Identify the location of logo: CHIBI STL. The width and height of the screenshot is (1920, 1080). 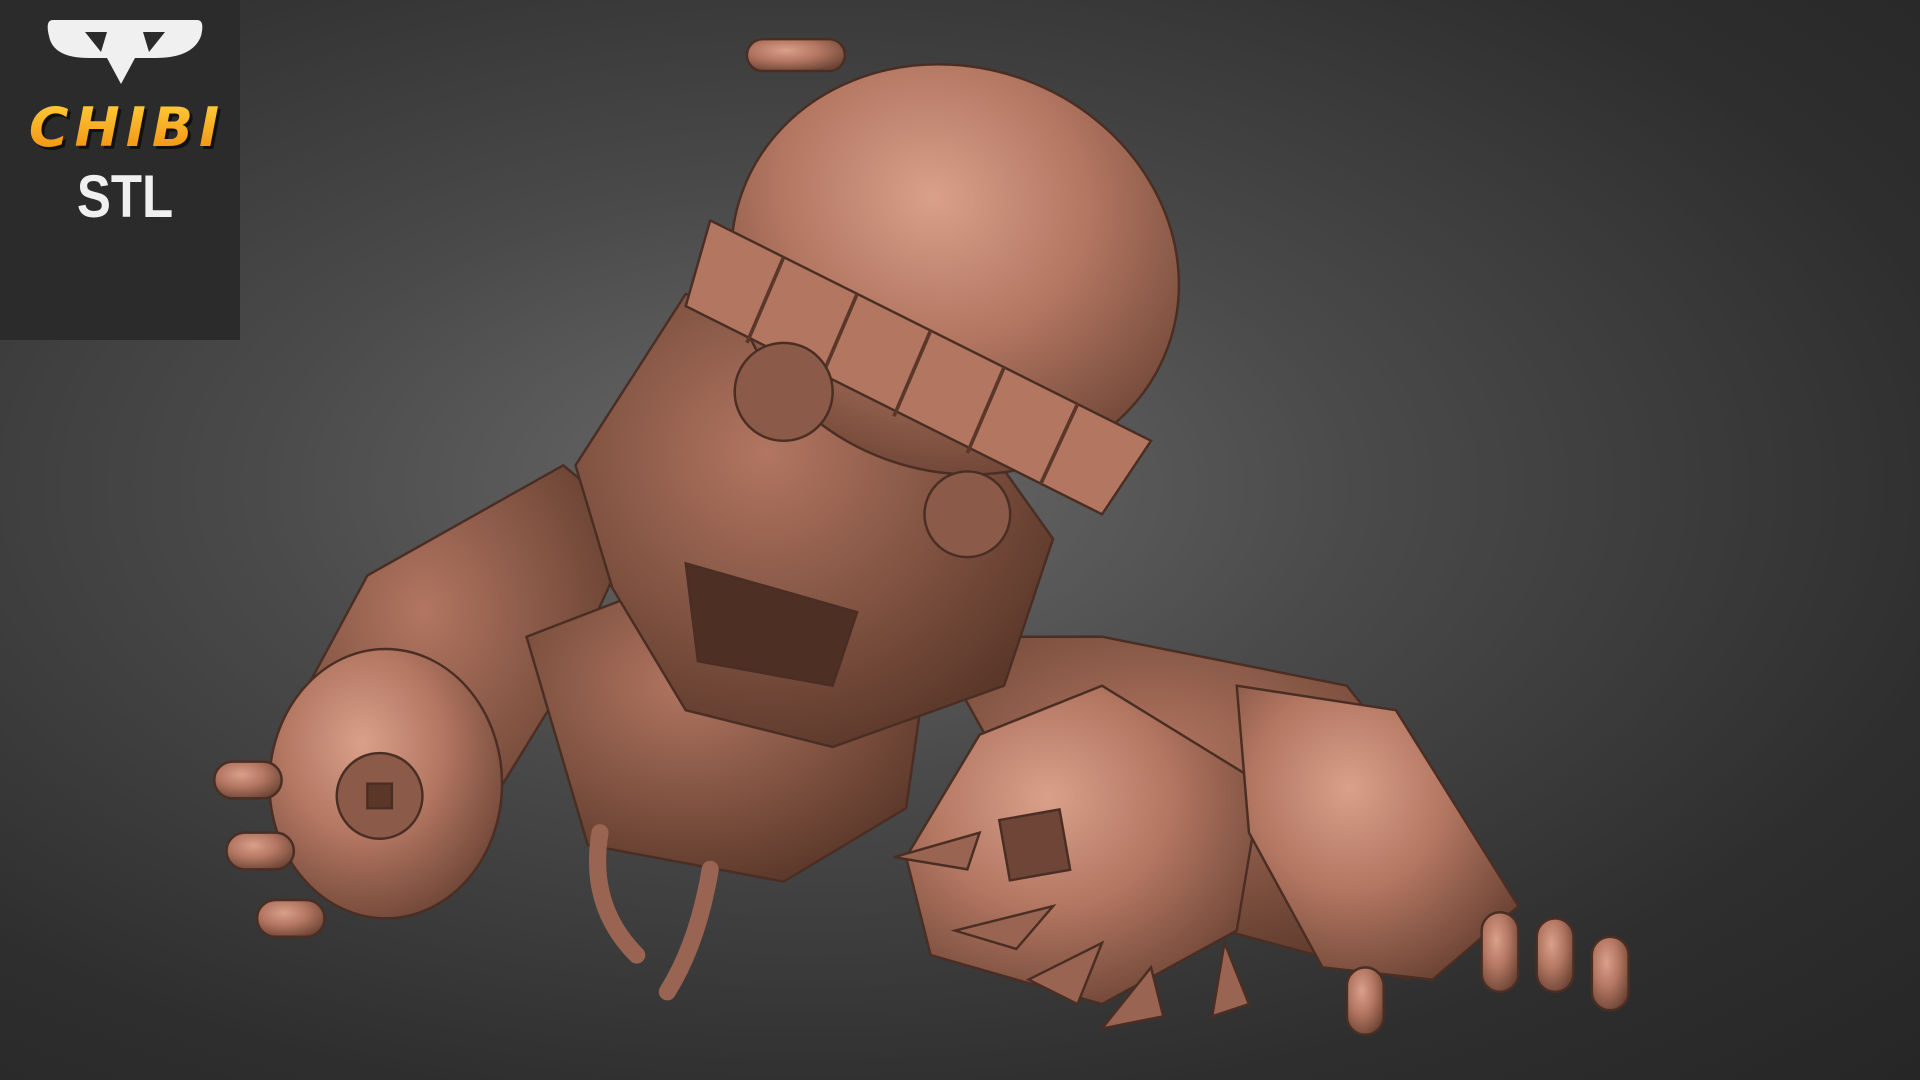
(120, 170).